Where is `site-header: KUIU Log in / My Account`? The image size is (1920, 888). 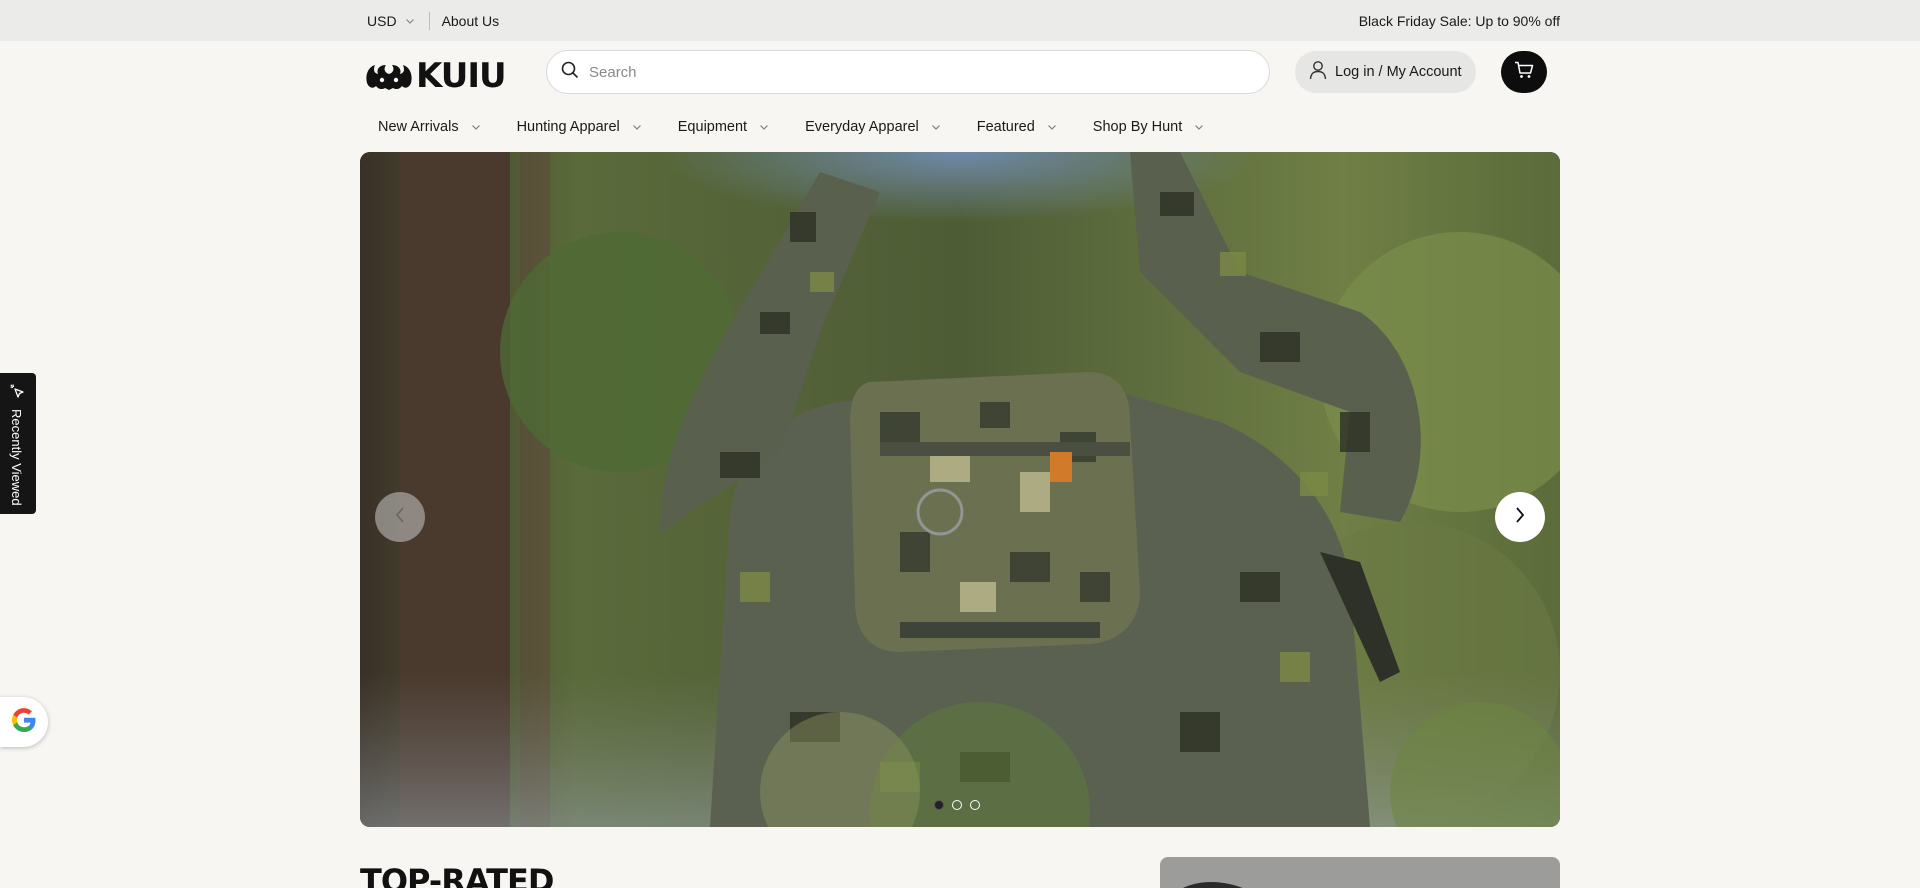 site-header: KUIU Log in / My Account is located at coordinates (960, 71).